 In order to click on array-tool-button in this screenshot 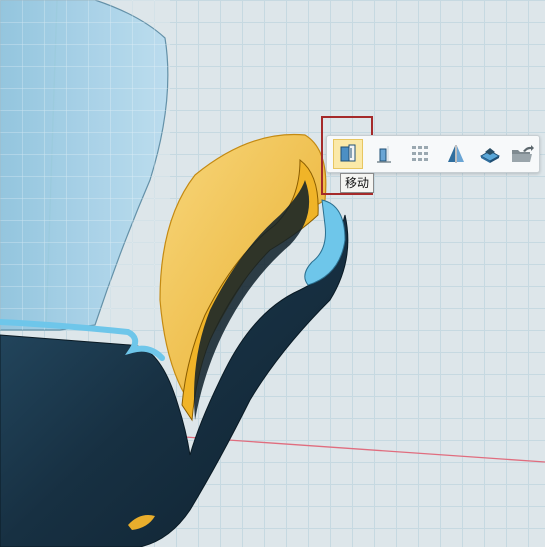, I will do `click(420, 154)`.